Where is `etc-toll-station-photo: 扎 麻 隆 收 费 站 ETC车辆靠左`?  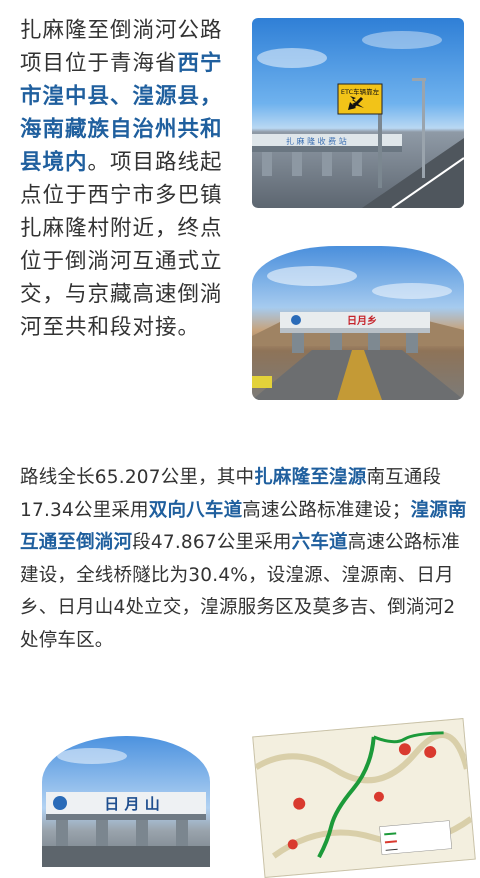 etc-toll-station-photo: 扎 麻 隆 收 费 站 ETC车辆靠左 is located at coordinates (358, 113).